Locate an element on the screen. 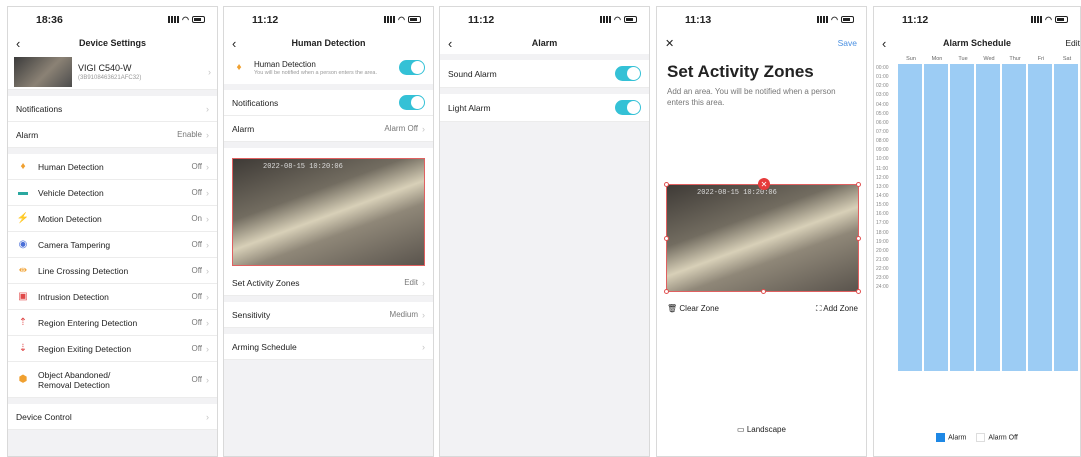 The height and width of the screenshot is (457, 1081). schedule-hour-label: 23:00 is located at coordinates (882, 278).